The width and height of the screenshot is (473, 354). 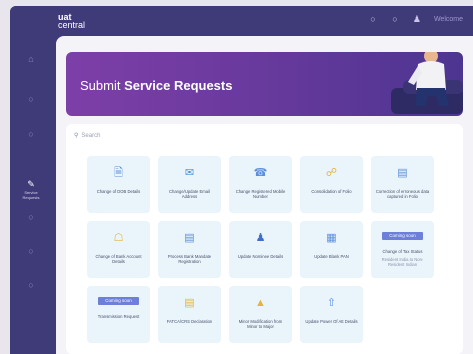 What do you see at coordinates (31, 184) in the screenshot?
I see `service-request-icon: ✎` at bounding box center [31, 184].